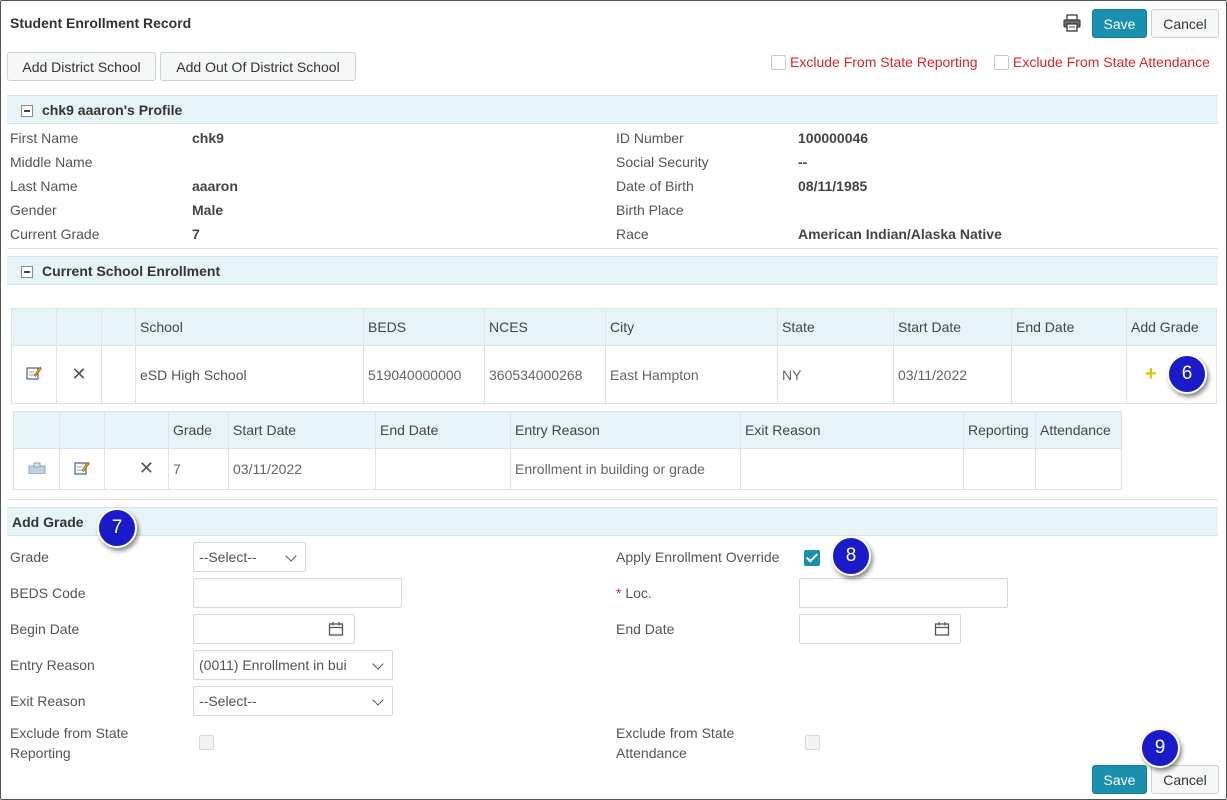 The image size is (1227, 800). Describe the element at coordinates (625, 430) in the screenshot. I see `grade-col-entry-reason: Entry Reason` at that location.